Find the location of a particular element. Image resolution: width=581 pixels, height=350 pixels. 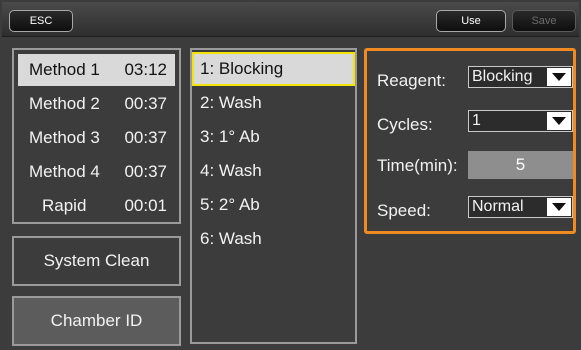

step-item-4: 4: Wash is located at coordinates (273, 171).